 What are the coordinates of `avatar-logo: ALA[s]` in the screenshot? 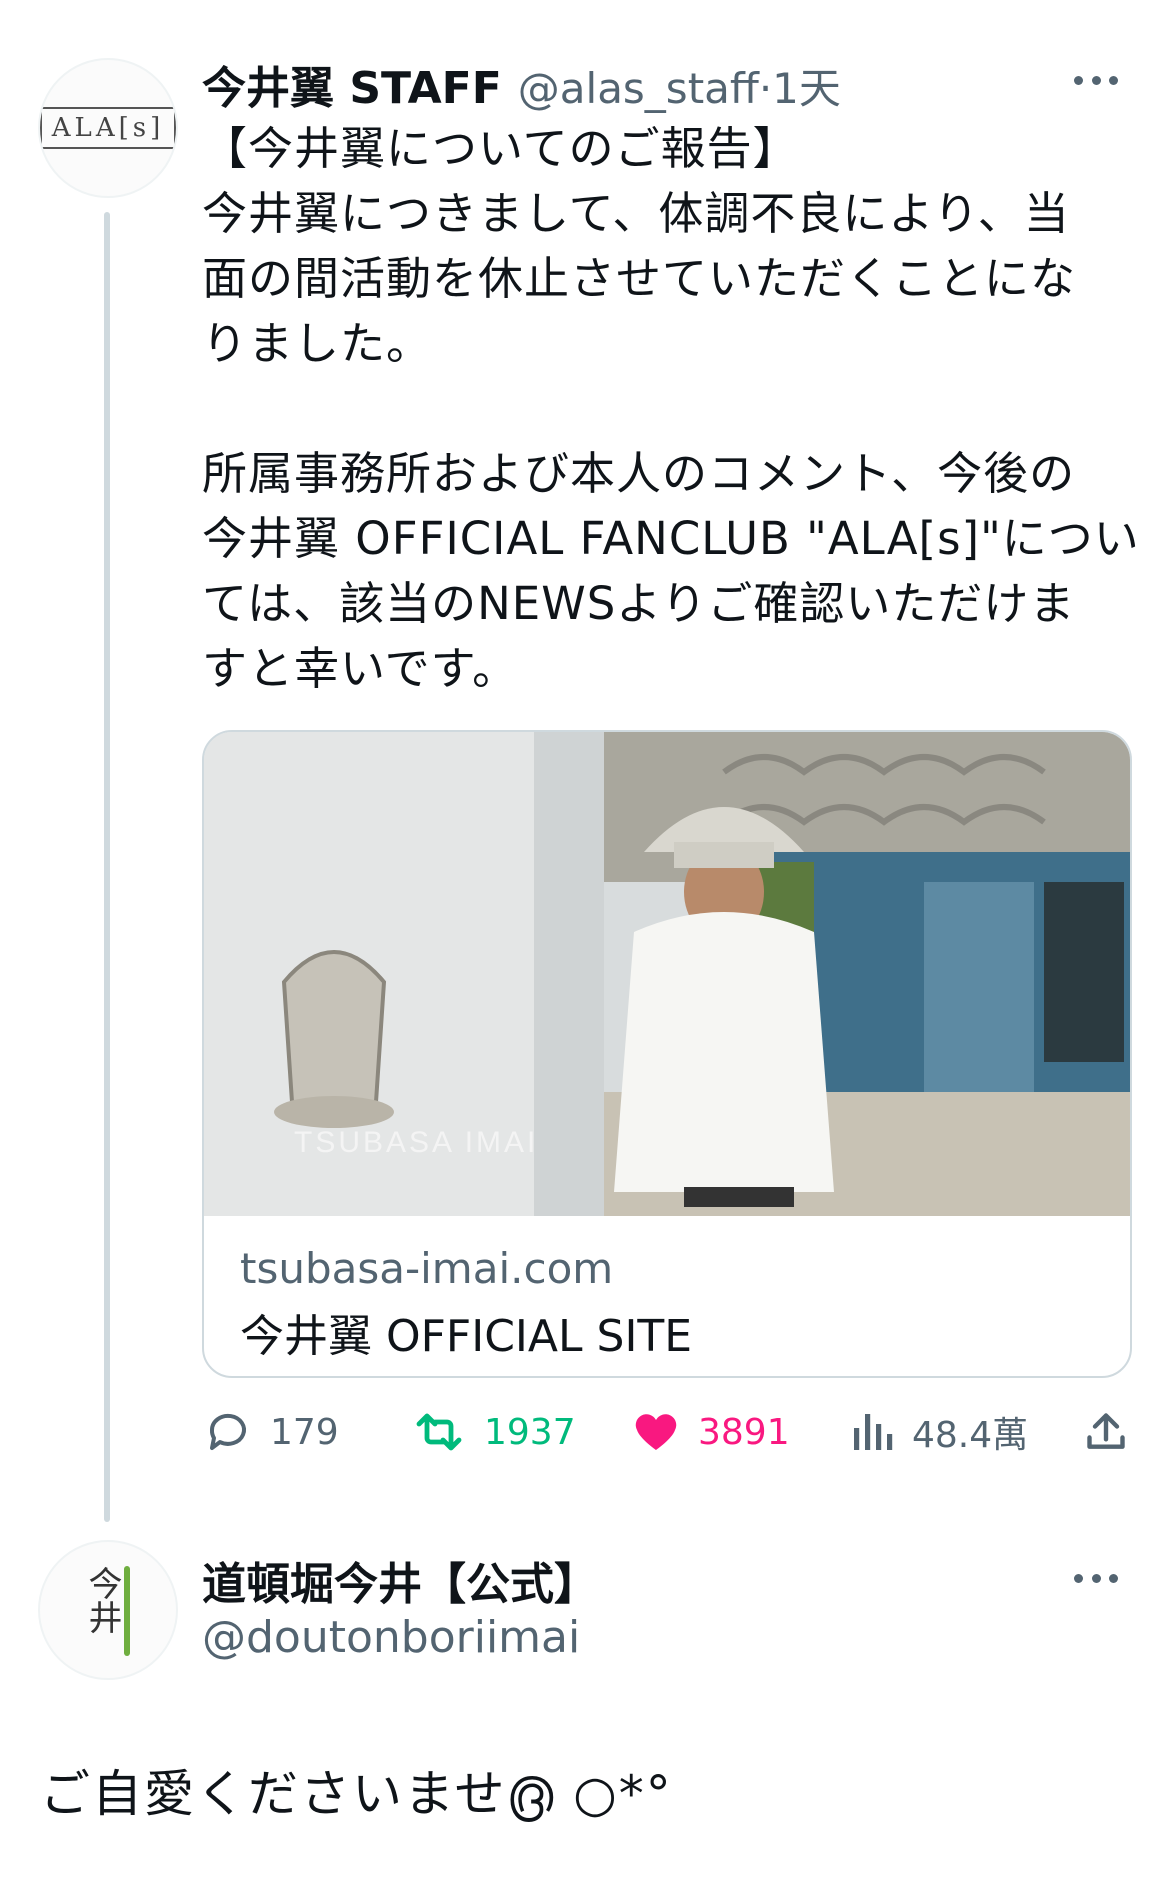 It's located at (108, 128).